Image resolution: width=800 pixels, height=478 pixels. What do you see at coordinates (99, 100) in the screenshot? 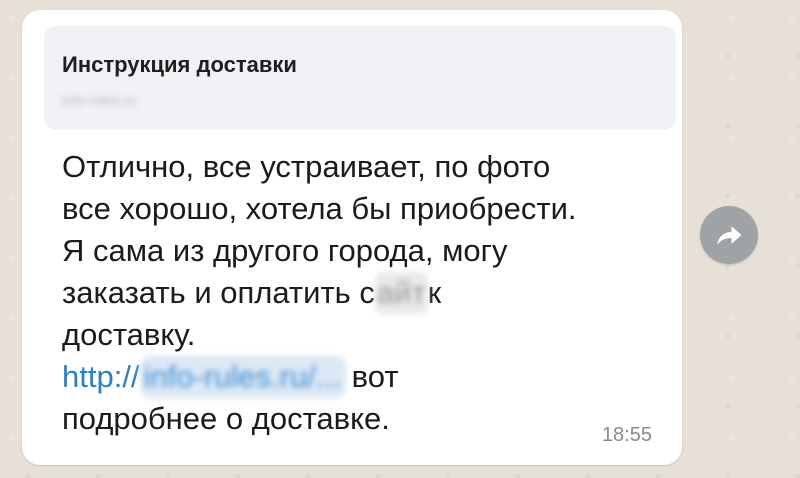
I see `link-preview-domain: info-rules.ru` at bounding box center [99, 100].